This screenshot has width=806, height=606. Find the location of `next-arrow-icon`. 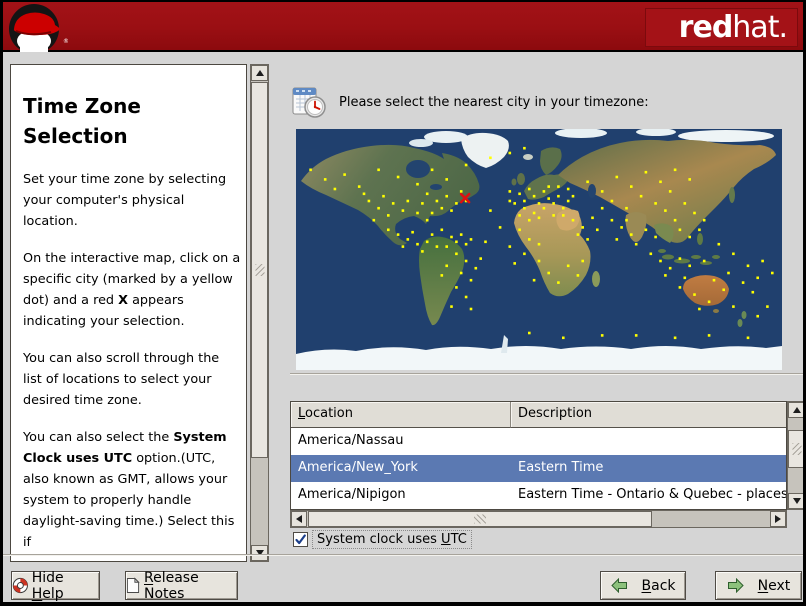

next-arrow-icon is located at coordinates (735, 585).